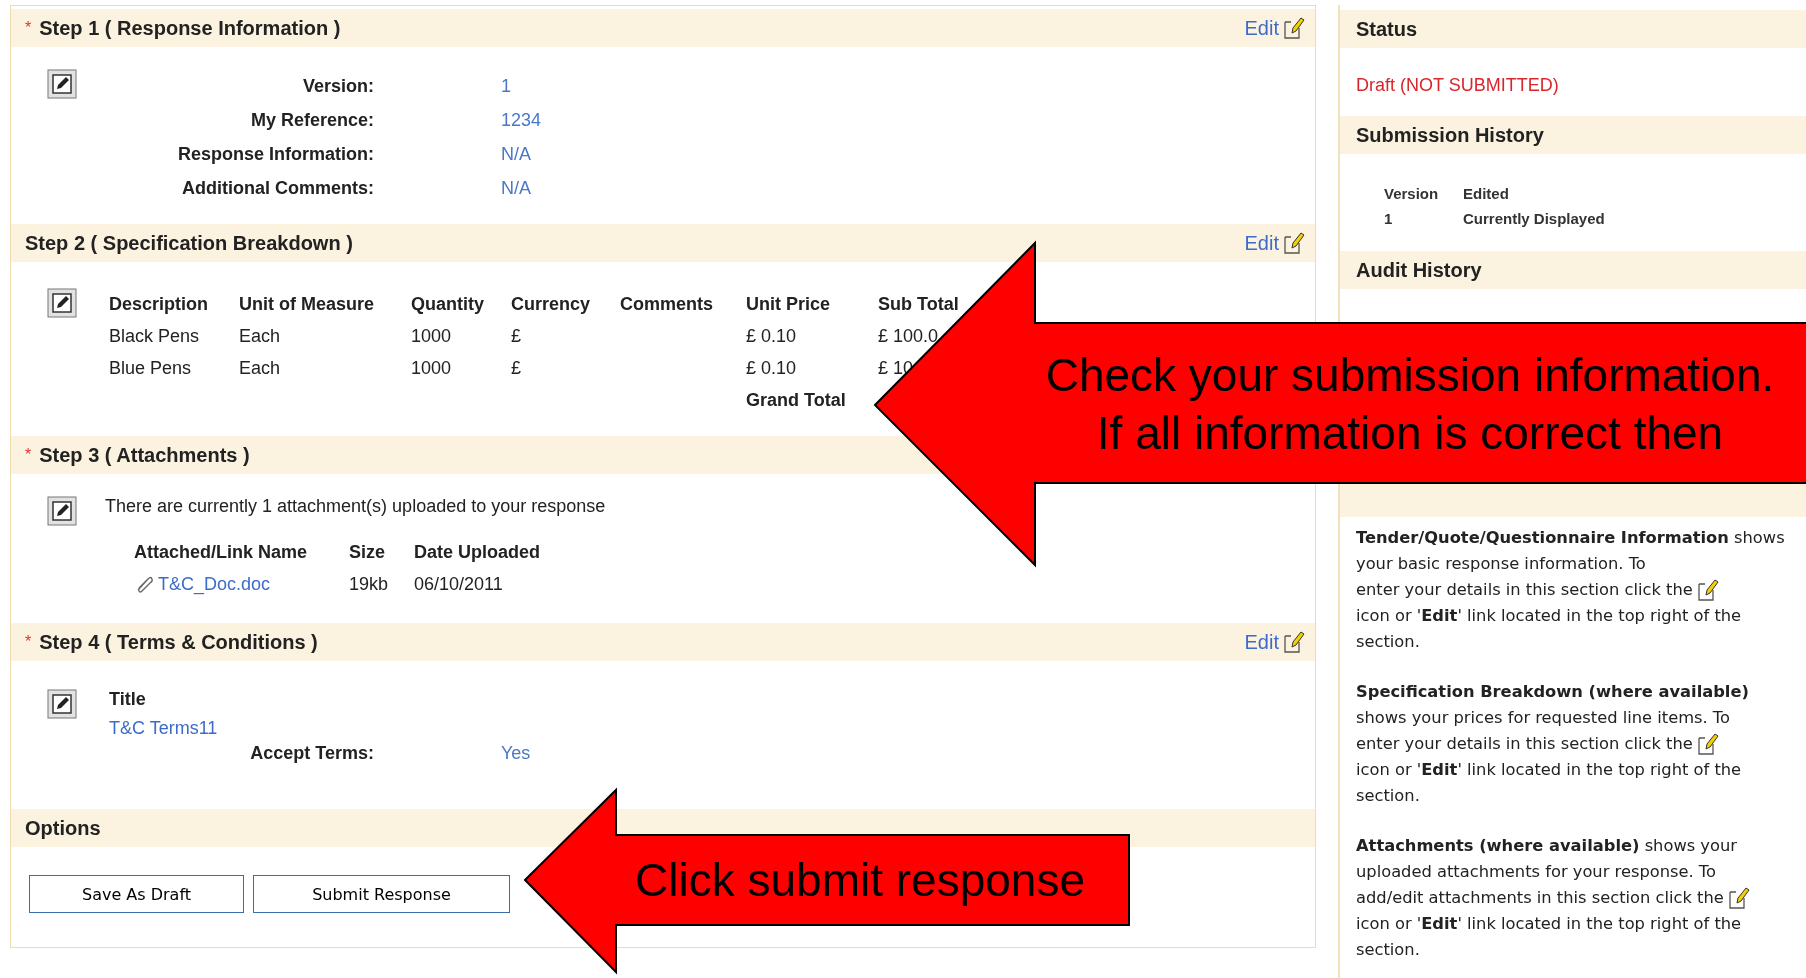 The width and height of the screenshot is (1806, 978). I want to click on section-title: Step 1 ( Response Information ), so click(190, 28).